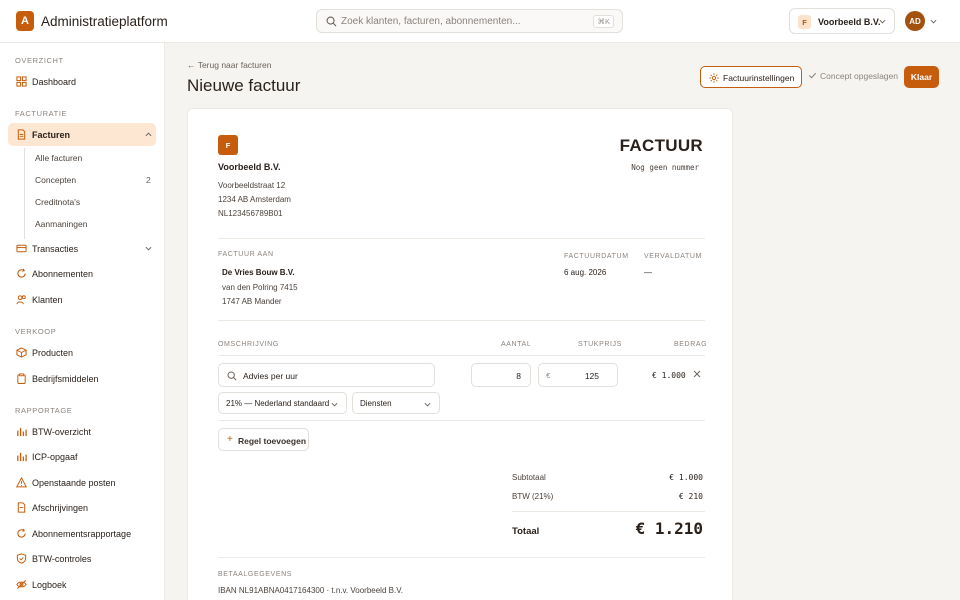  I want to click on sidebar-subitem-creditnotas: Creditnota's, so click(57, 202).